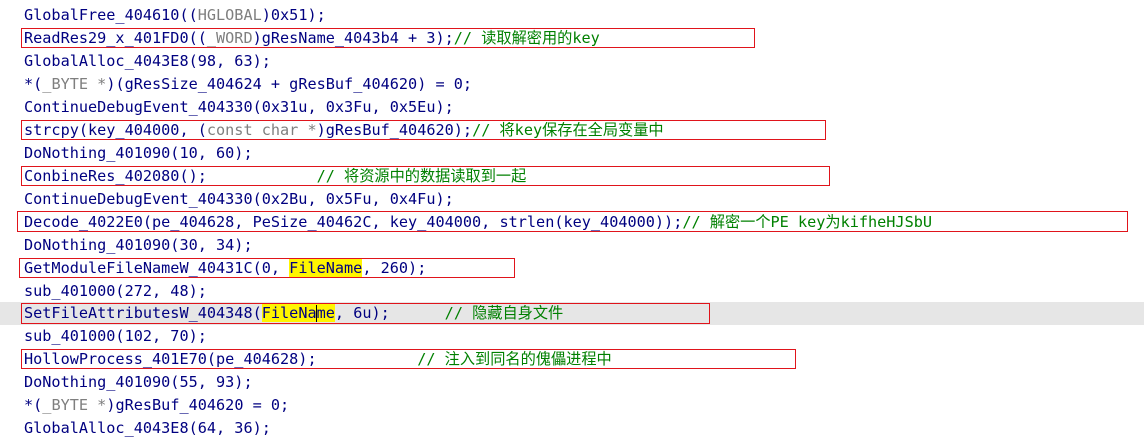 This screenshot has width=1144, height=441. I want to click on code-line-3: GlobalAlloc_4043E8(98, 63);, so click(147, 61).